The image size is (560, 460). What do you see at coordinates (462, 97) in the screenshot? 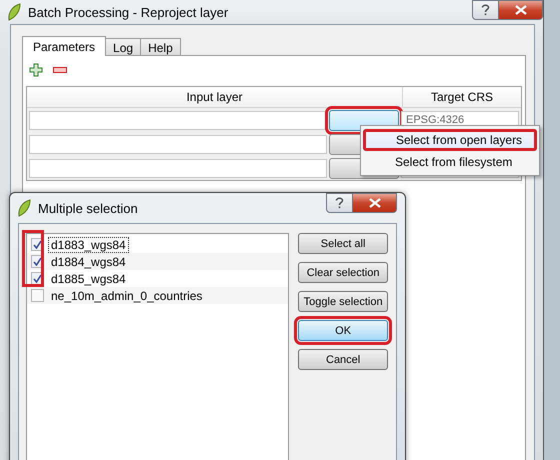
I see `column-header: Target CRS` at bounding box center [462, 97].